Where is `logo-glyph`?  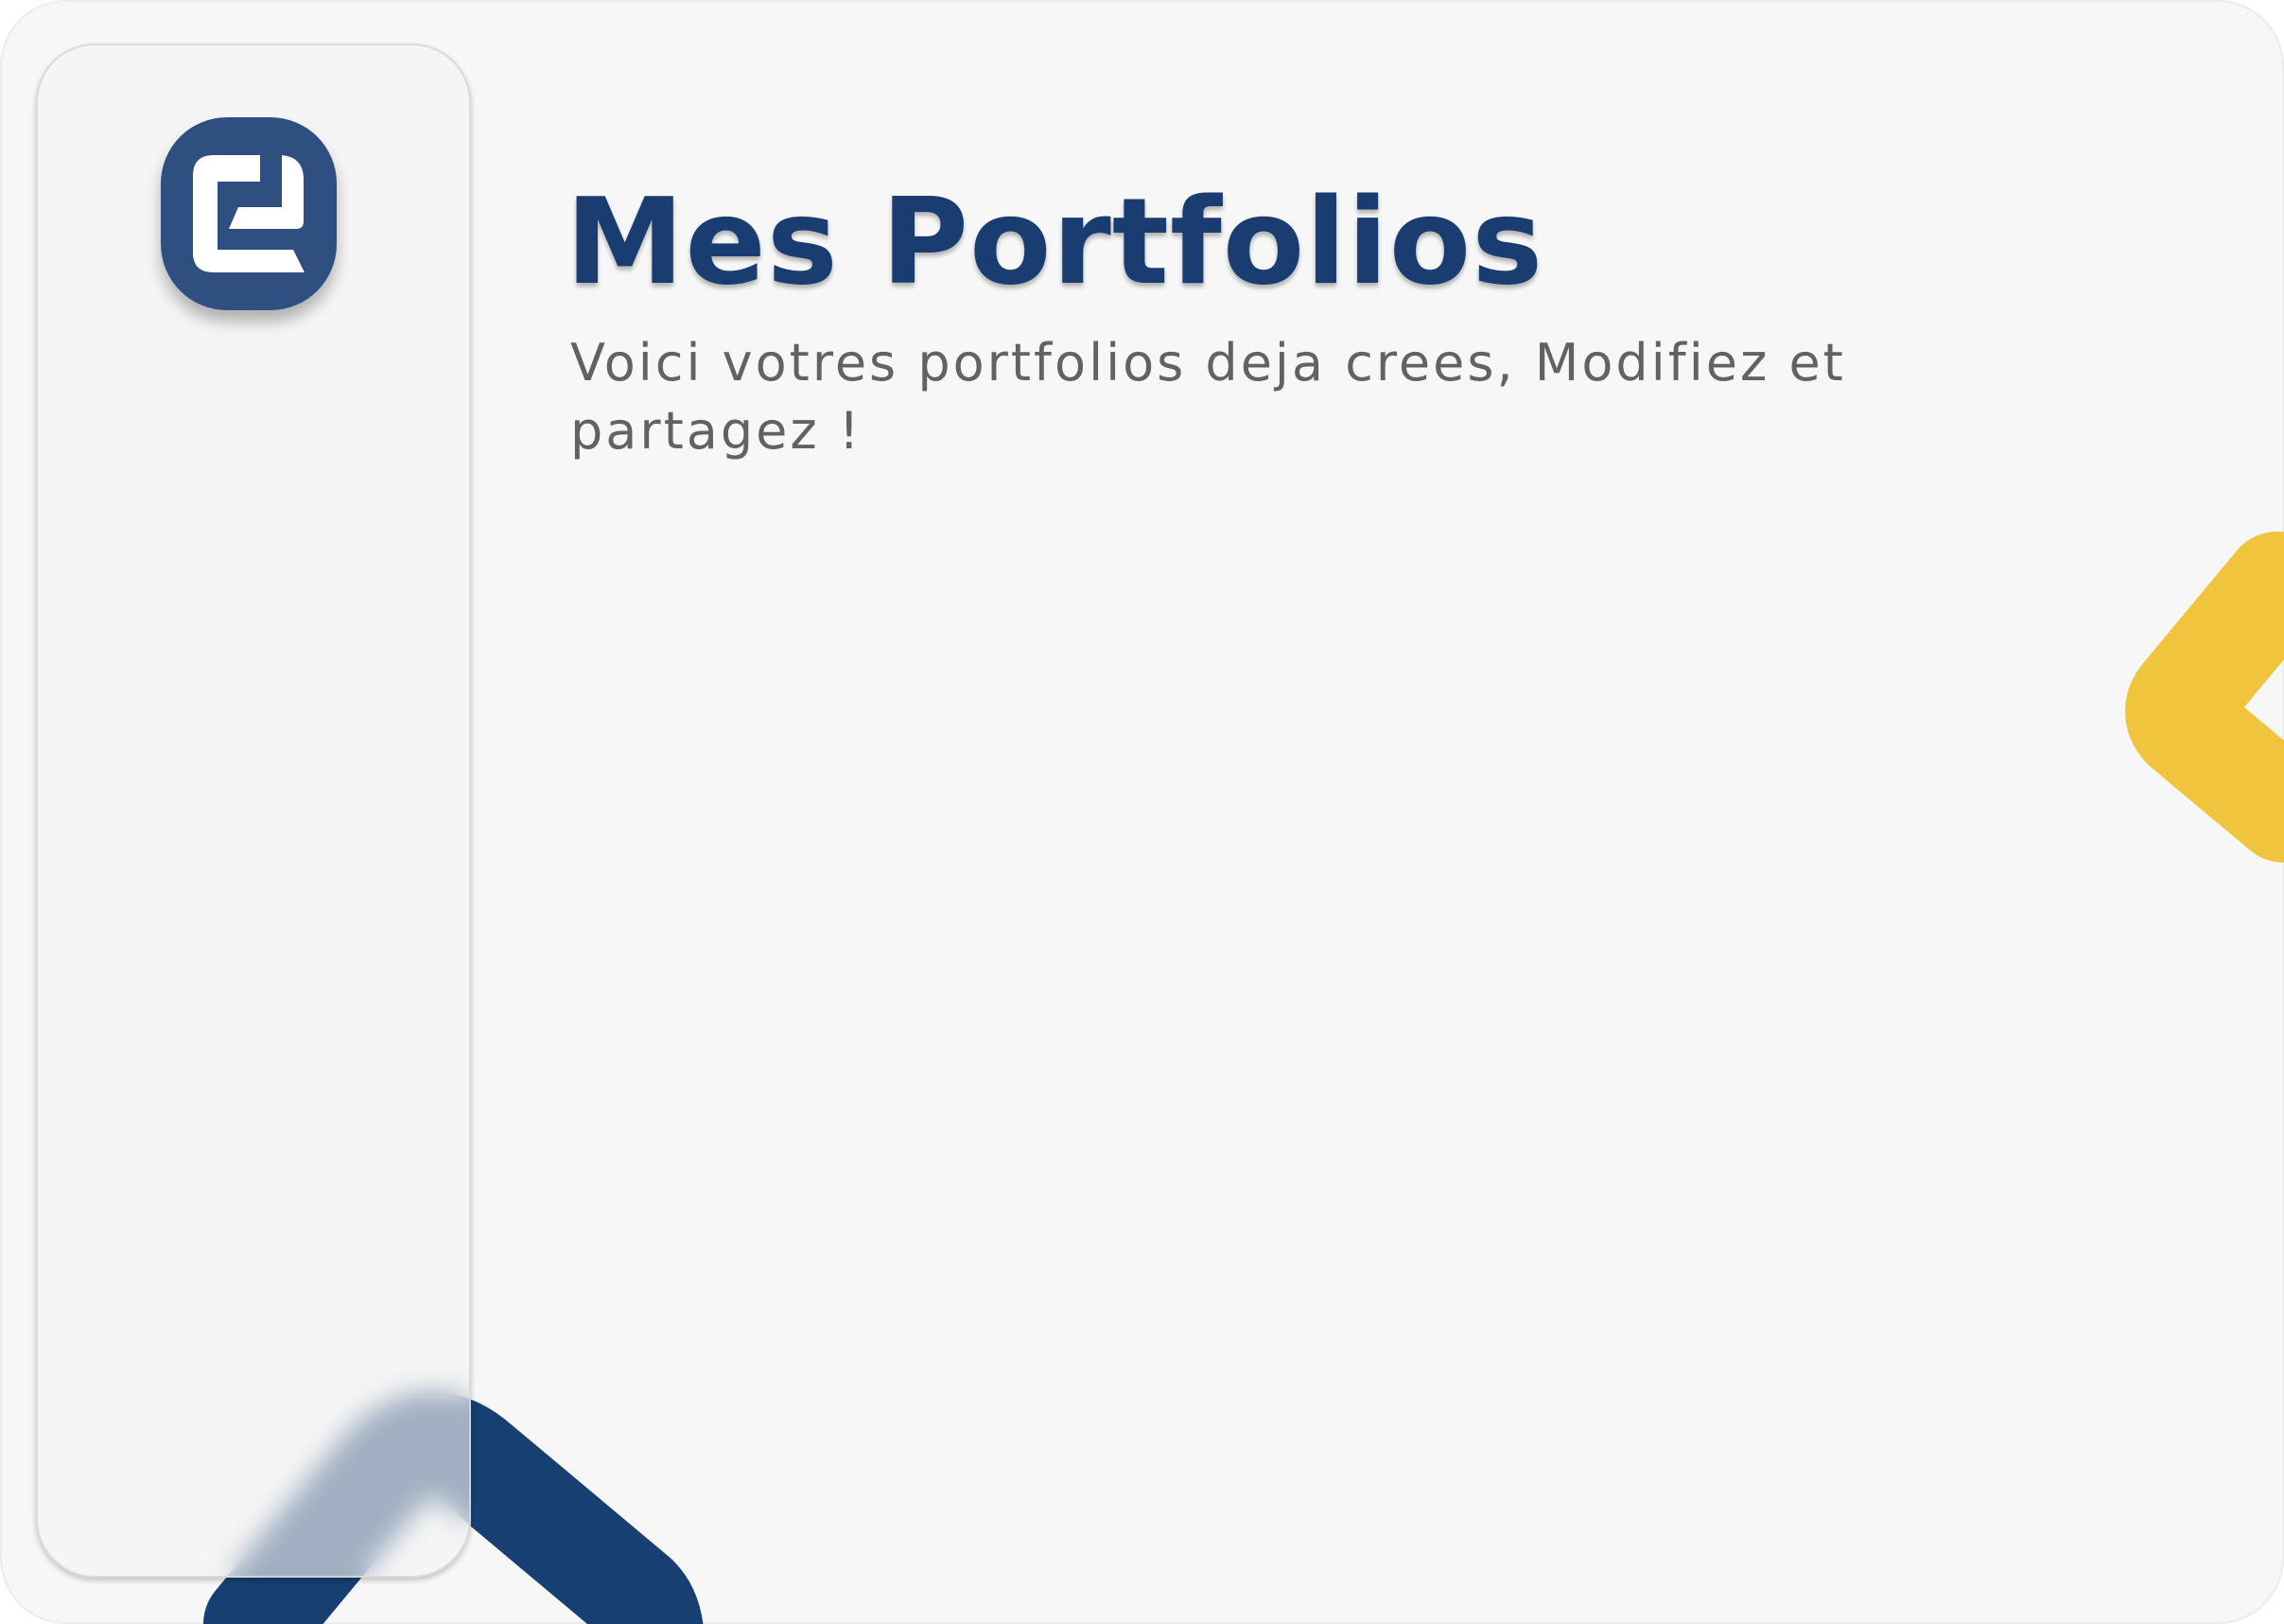
logo-glyph is located at coordinates (249, 214).